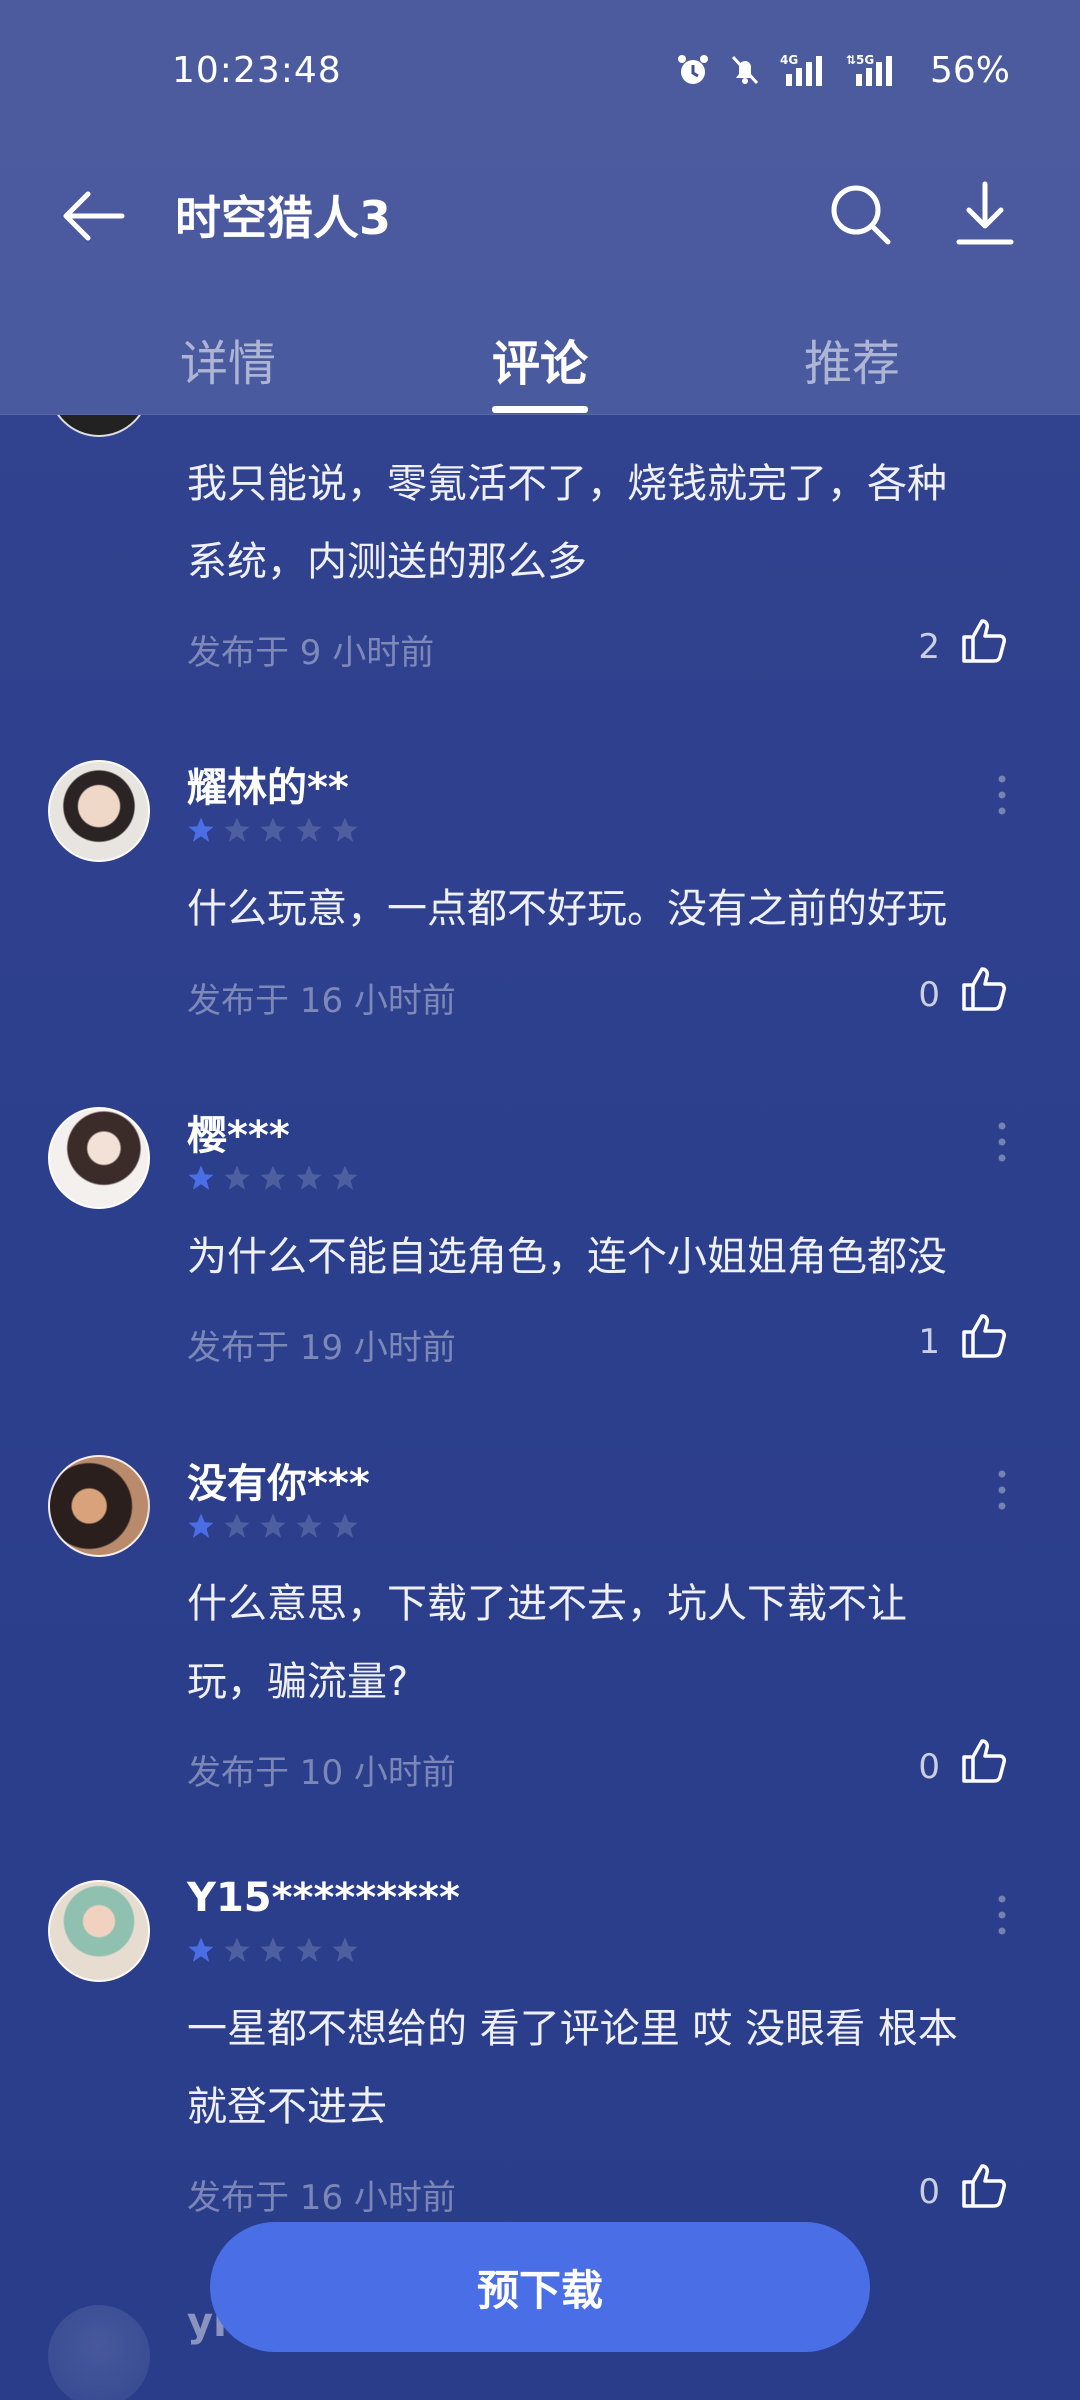 The width and height of the screenshot is (1080, 2400). What do you see at coordinates (745, 70) in the screenshot?
I see `mute-bell-icon` at bounding box center [745, 70].